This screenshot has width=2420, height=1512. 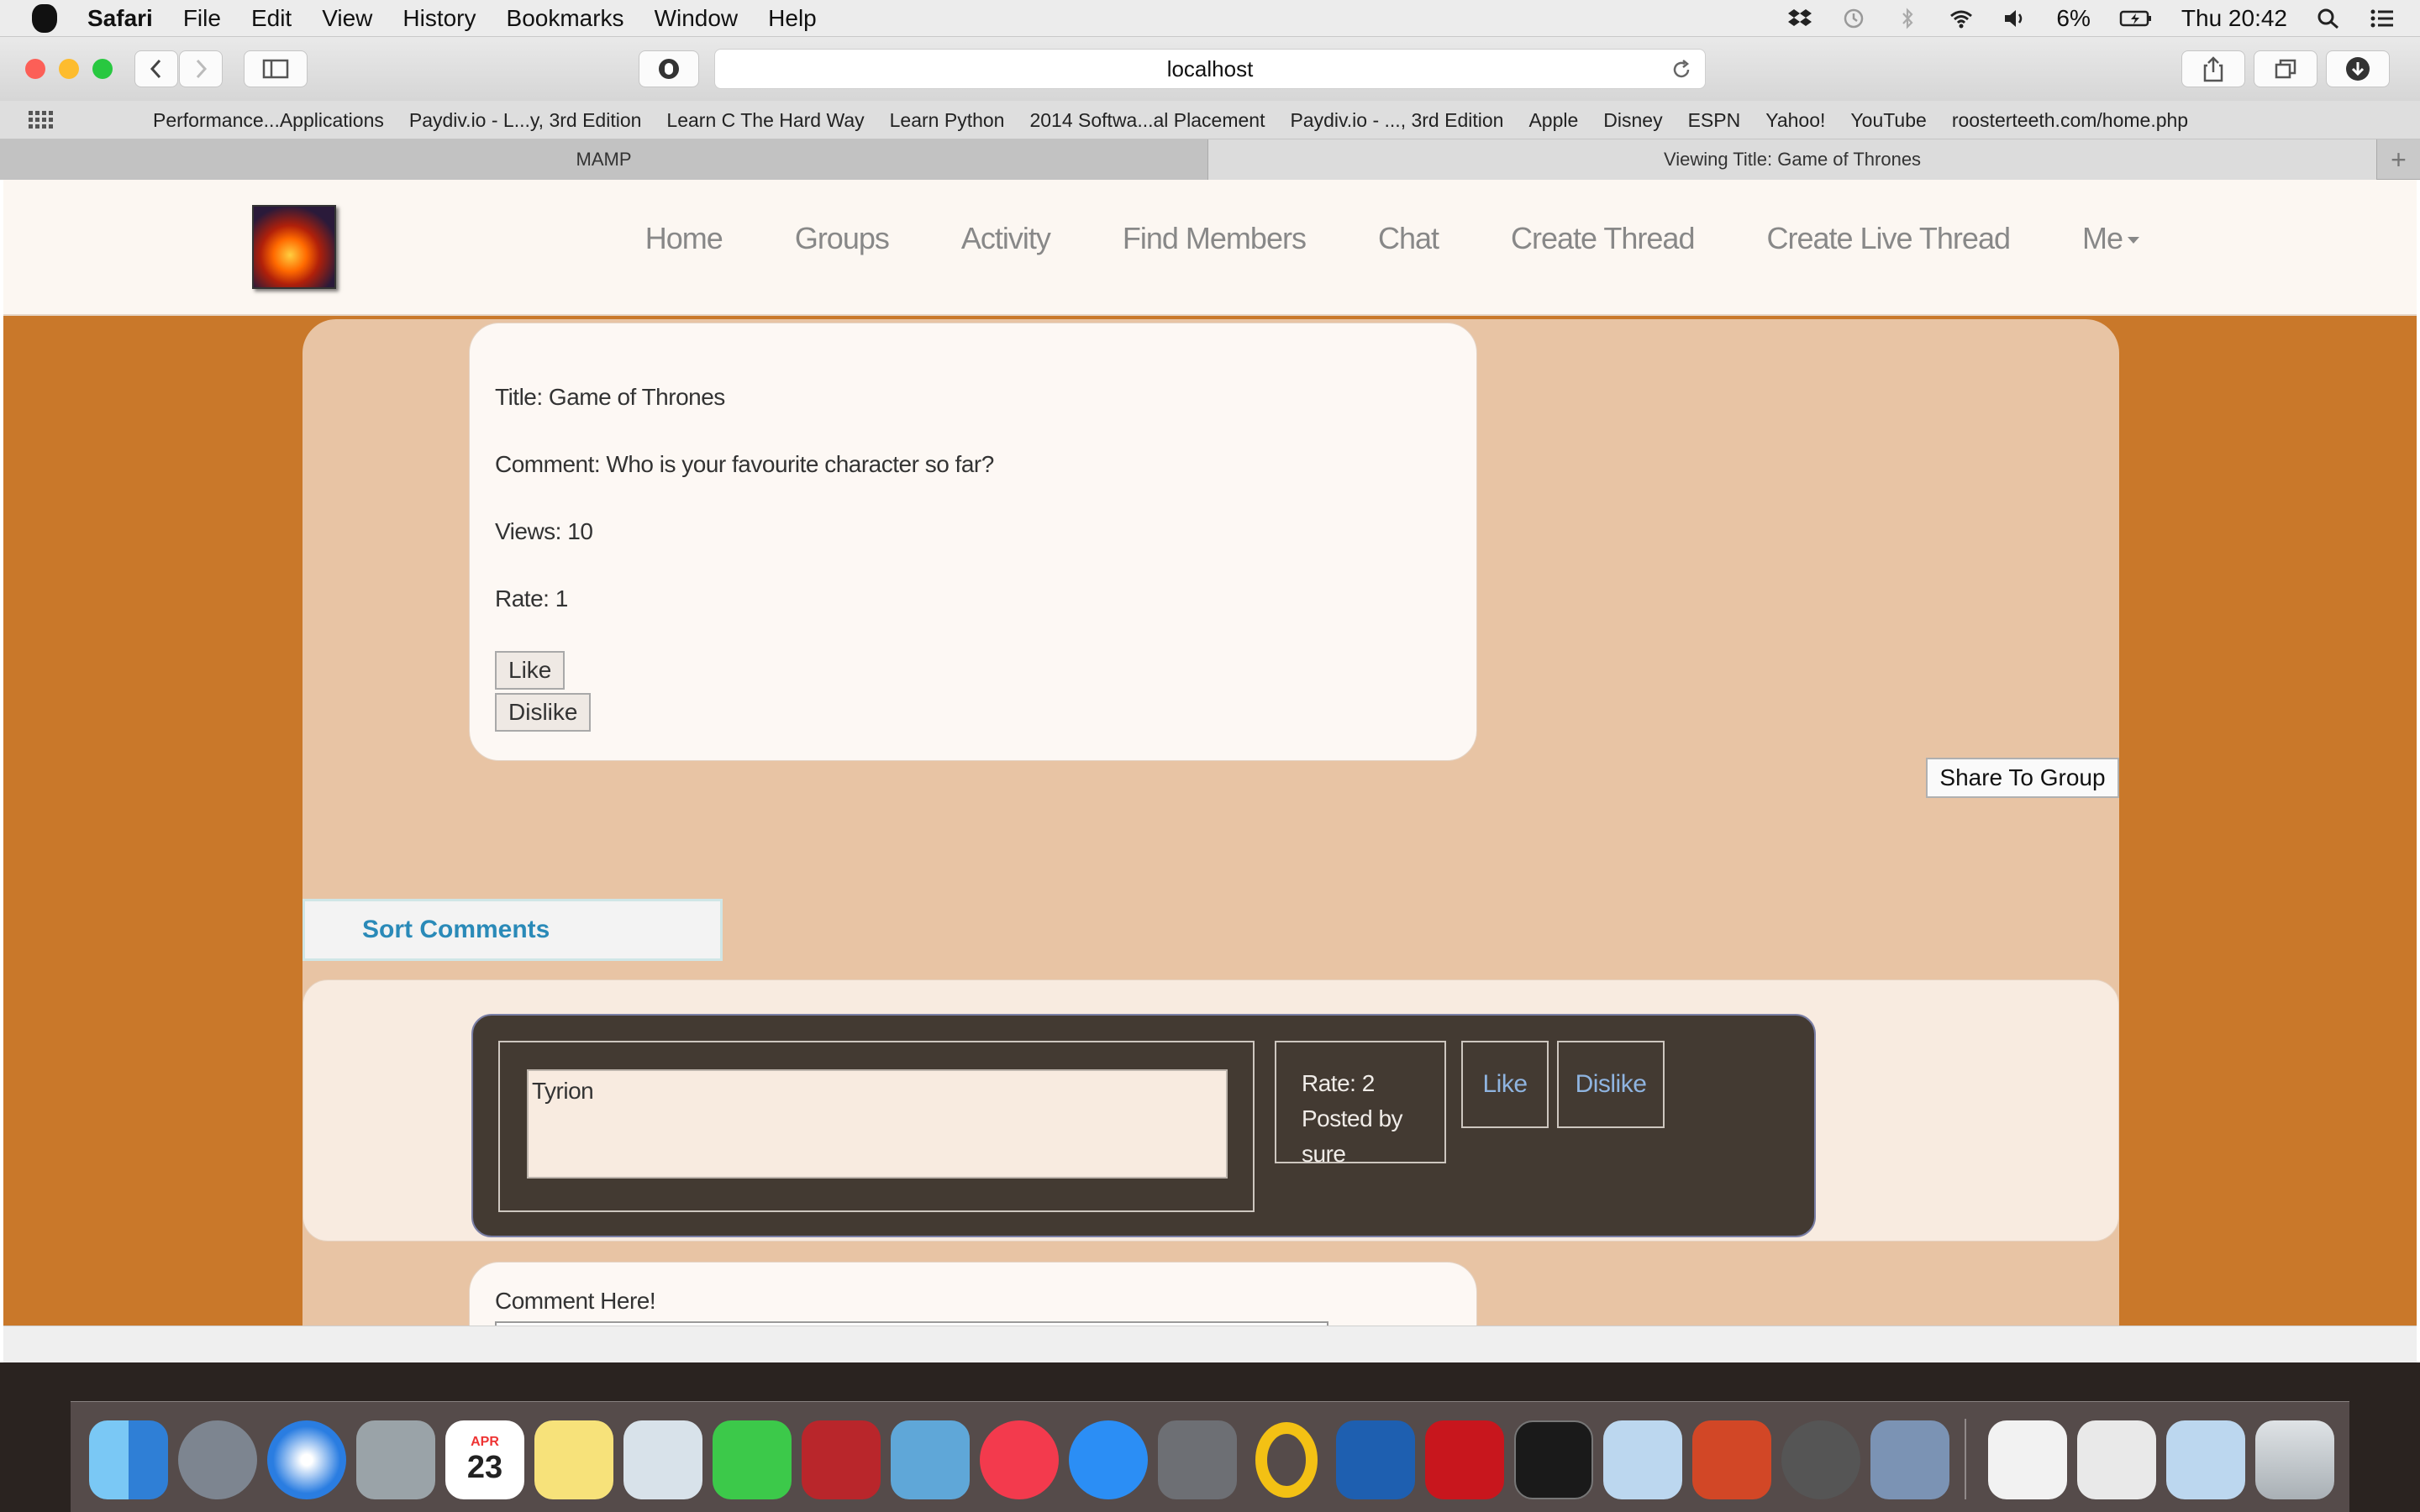 I want to click on facetime-icon, so click(x=752, y=1459).